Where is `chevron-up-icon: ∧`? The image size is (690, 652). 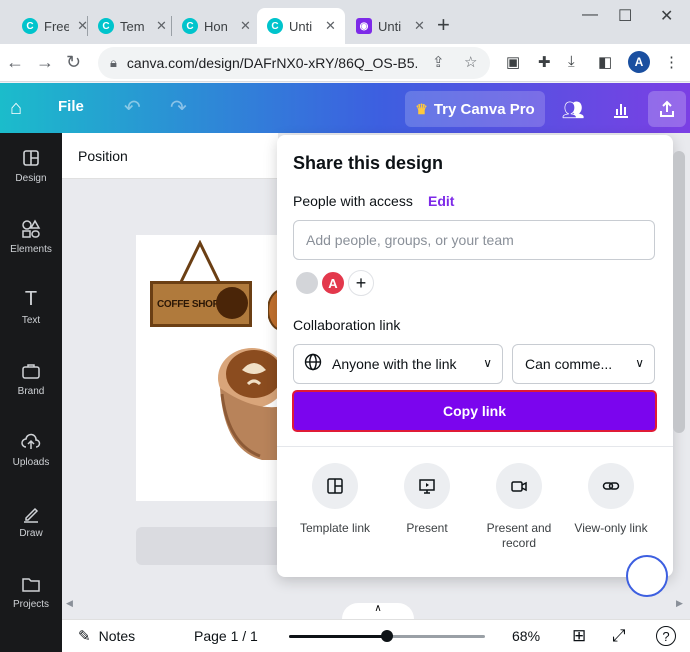 chevron-up-icon: ∧ is located at coordinates (378, 608).